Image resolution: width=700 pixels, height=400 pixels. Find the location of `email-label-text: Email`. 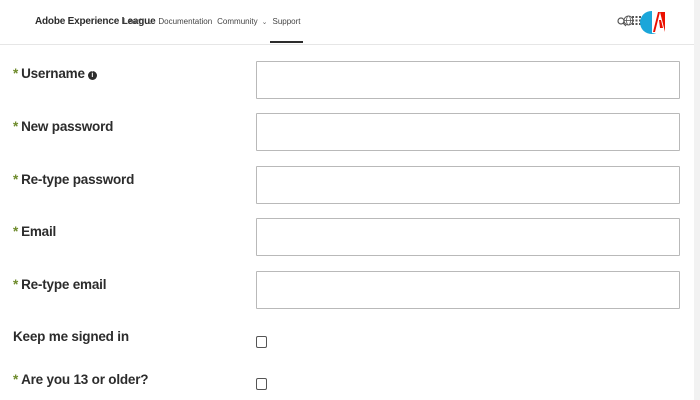

email-label-text: Email is located at coordinates (39, 231).